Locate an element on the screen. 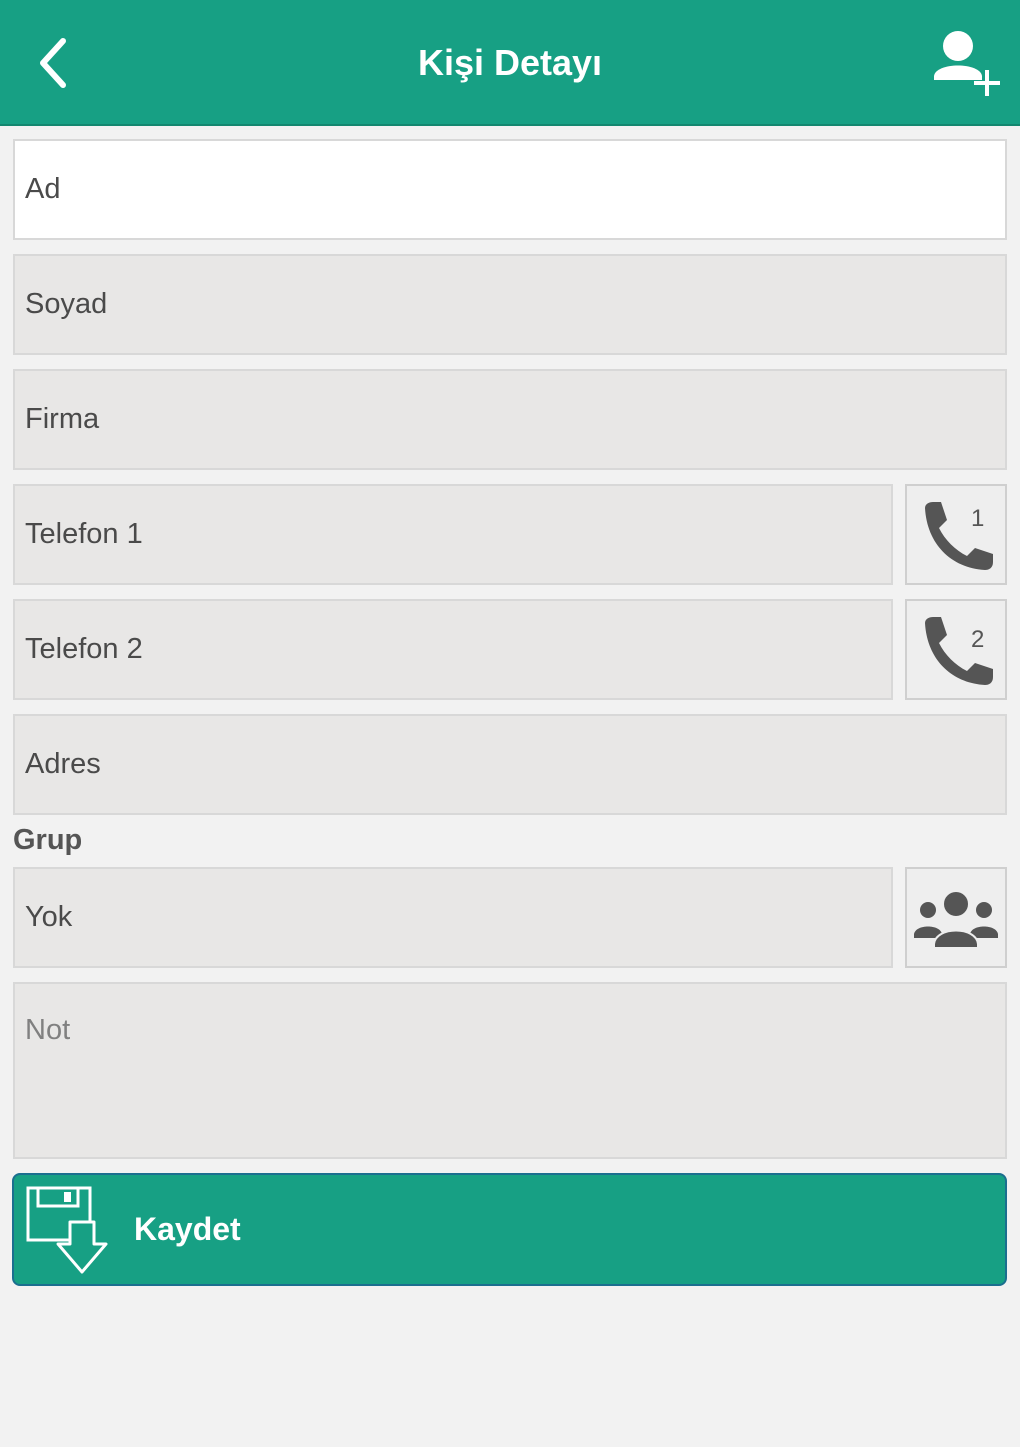 This screenshot has width=1020, height=1447. call-phone1-button: 1 is located at coordinates (956, 534).